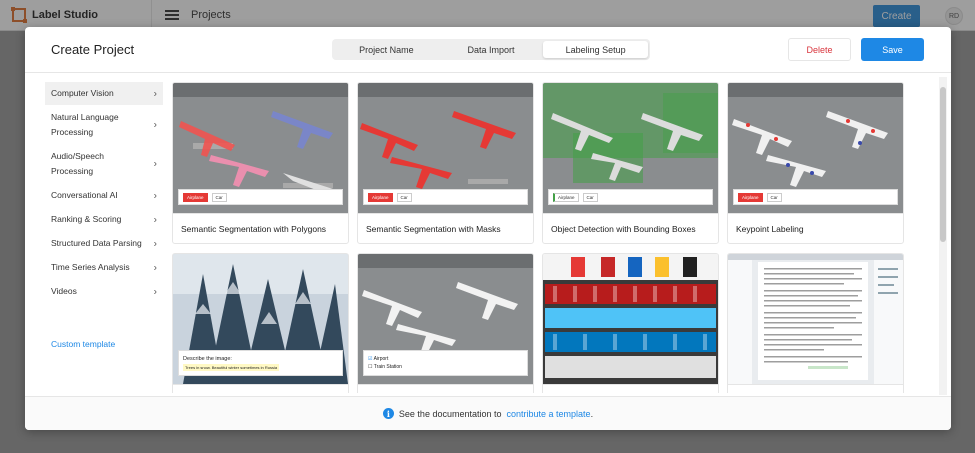  Describe the element at coordinates (943, 164) in the screenshot. I see `scrollbar-thumb` at that location.